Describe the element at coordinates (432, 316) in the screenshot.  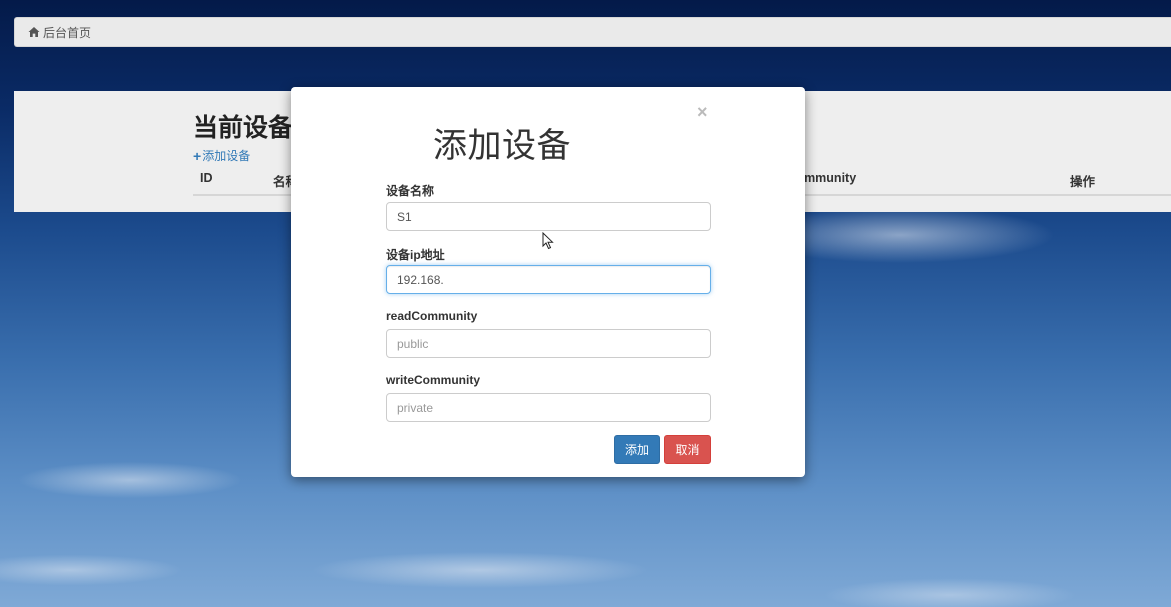
I see `read-community-label: readCommunity` at that location.